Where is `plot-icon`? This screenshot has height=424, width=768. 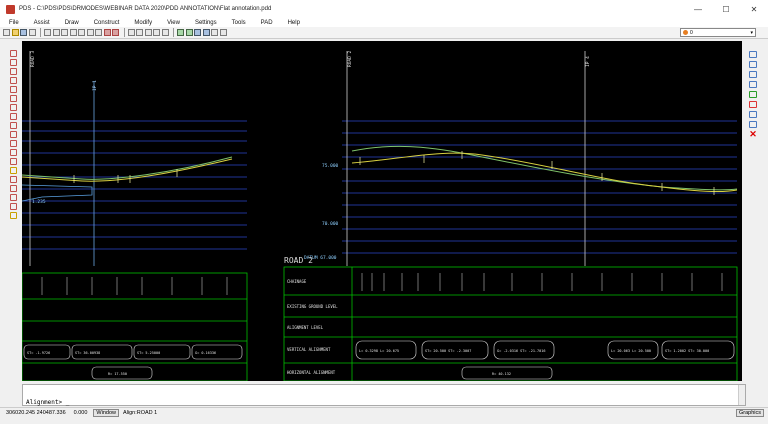 plot-icon is located at coordinates (223, 32).